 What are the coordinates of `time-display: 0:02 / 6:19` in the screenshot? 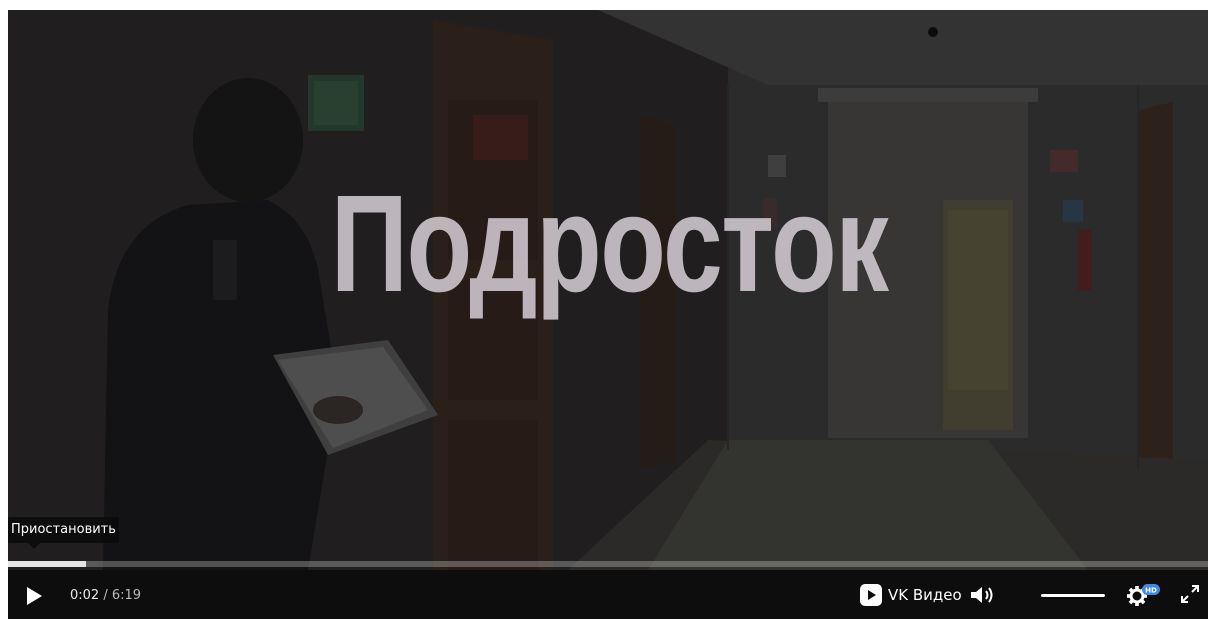 It's located at (105, 595).